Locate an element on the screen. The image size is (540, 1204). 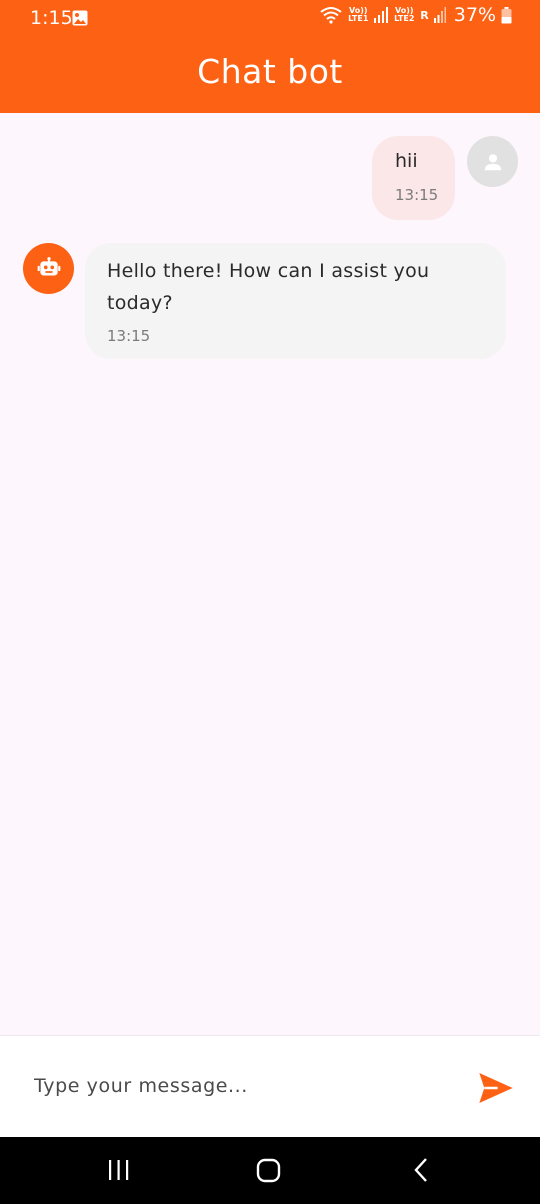
wifi-icon is located at coordinates (331, 15).